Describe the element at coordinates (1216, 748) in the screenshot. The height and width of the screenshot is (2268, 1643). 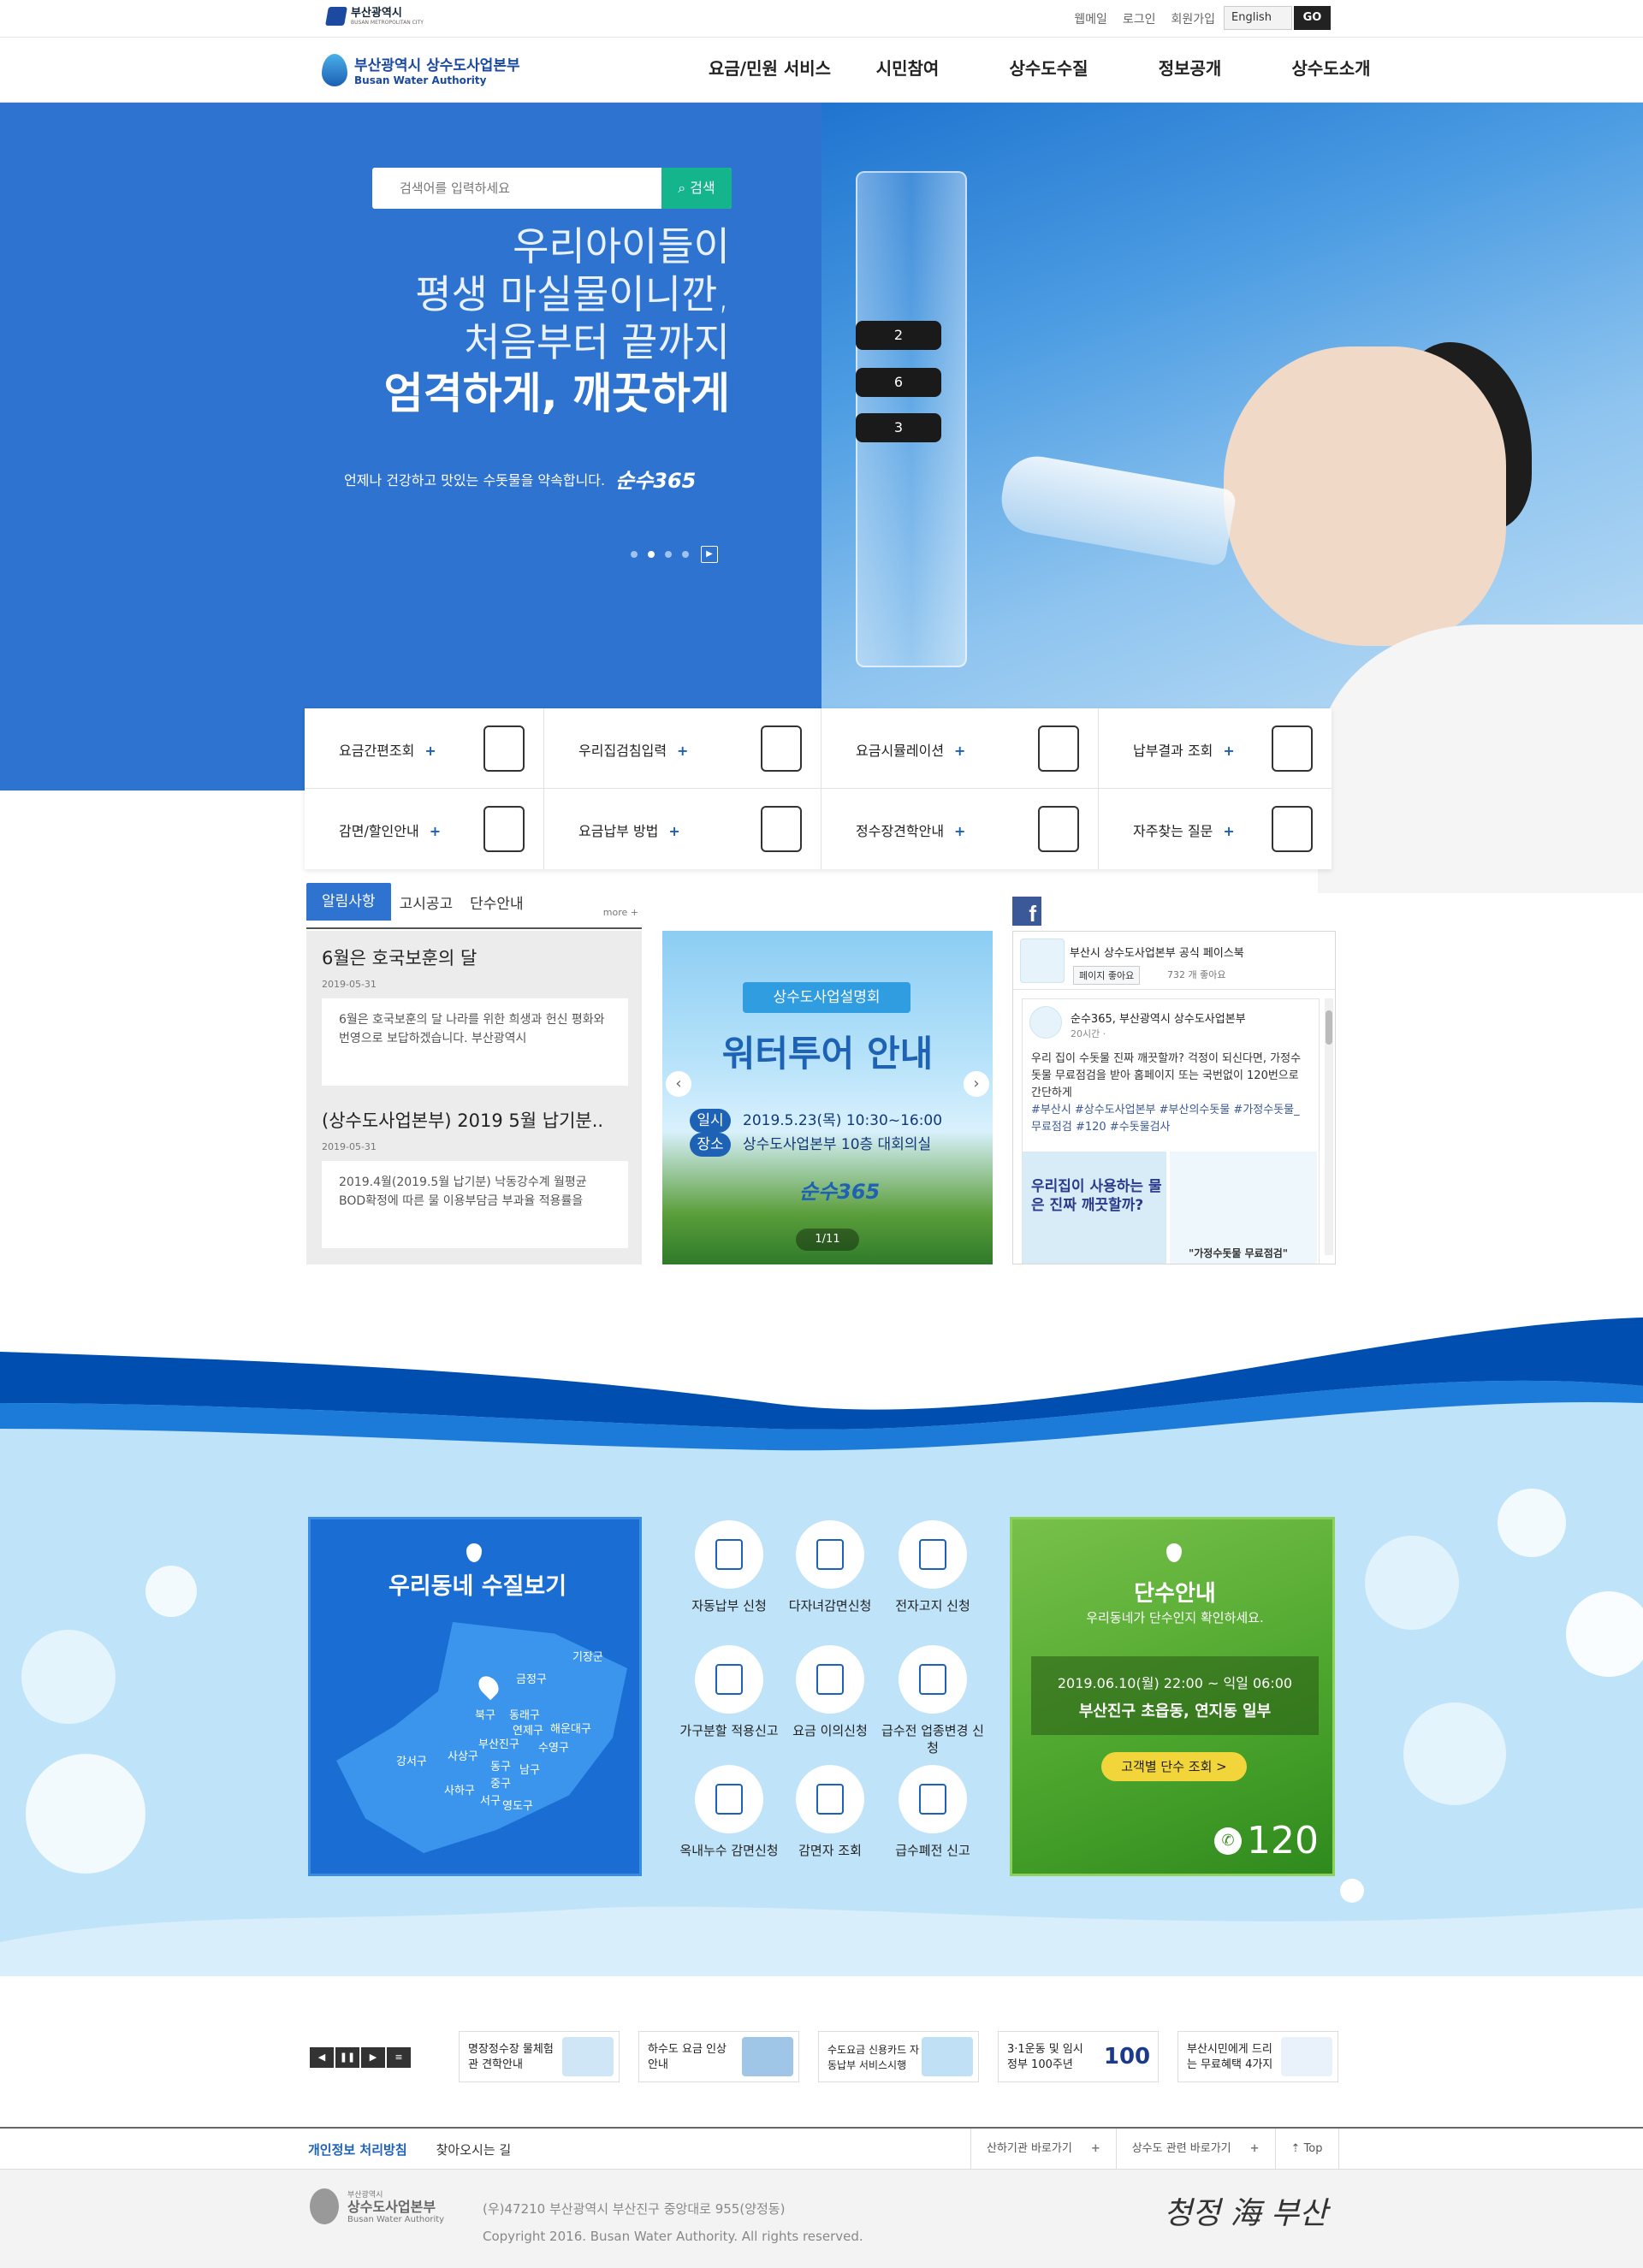
I see `quick-payment-result: 납부결과 조회 +` at that location.